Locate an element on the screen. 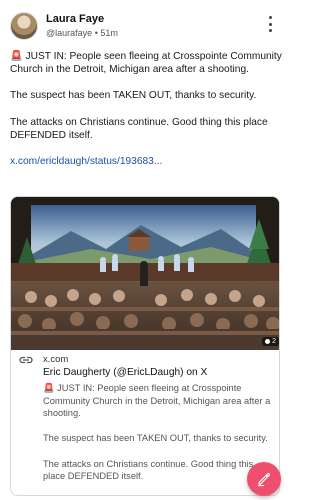 The width and height of the screenshot is (320, 500). author-meta: @laurafaye • 51m is located at coordinates (82, 33).